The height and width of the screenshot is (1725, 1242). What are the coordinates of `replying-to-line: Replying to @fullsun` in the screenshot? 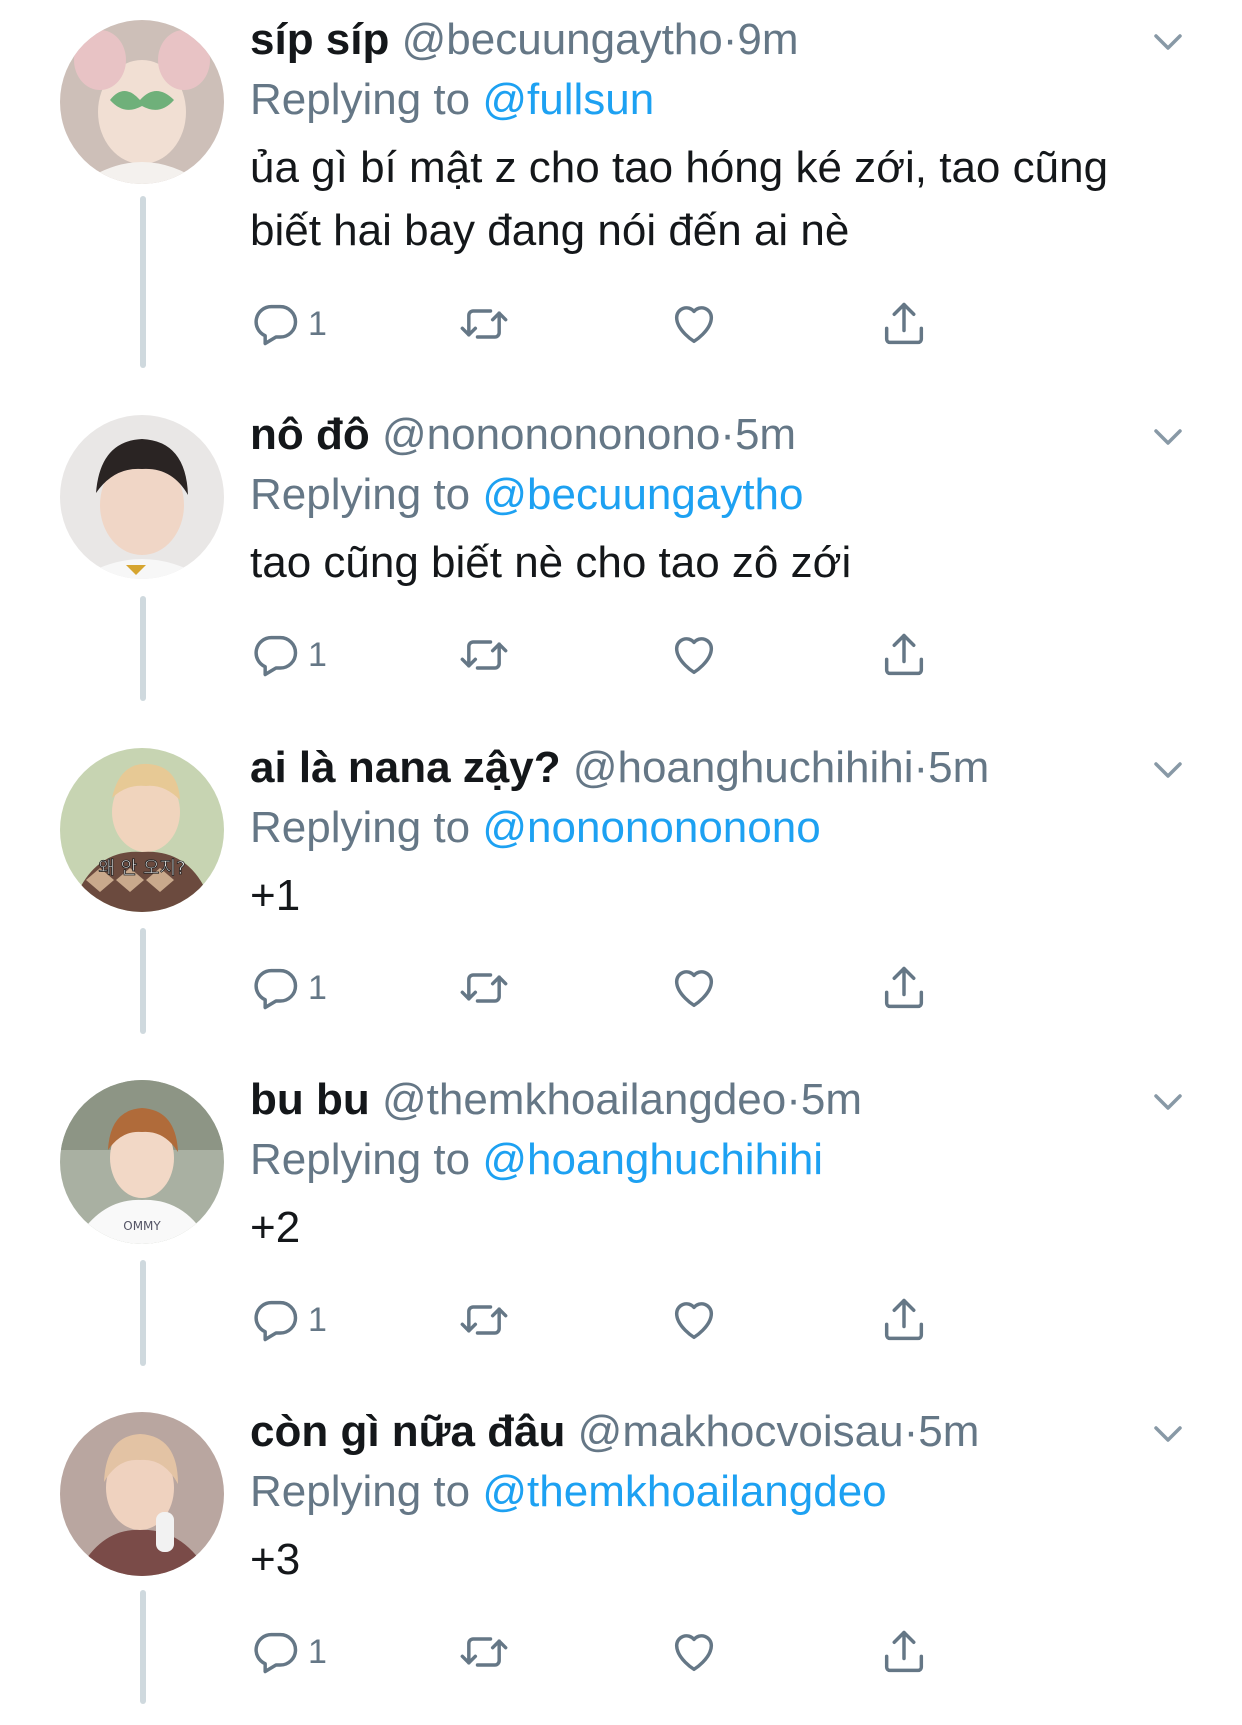 It's located at (452, 100).